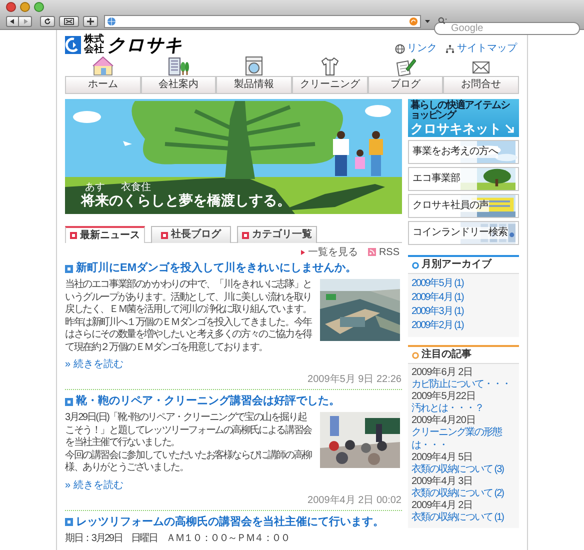  Describe the element at coordinates (330, 85) in the screenshot. I see `nav-tab: クリーニング` at that location.